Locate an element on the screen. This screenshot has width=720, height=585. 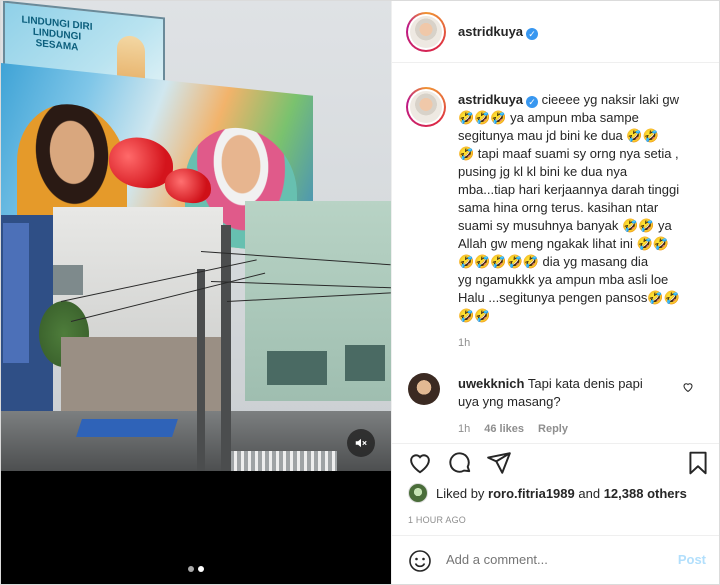
caption-author-avatar is located at coordinates (426, 107).